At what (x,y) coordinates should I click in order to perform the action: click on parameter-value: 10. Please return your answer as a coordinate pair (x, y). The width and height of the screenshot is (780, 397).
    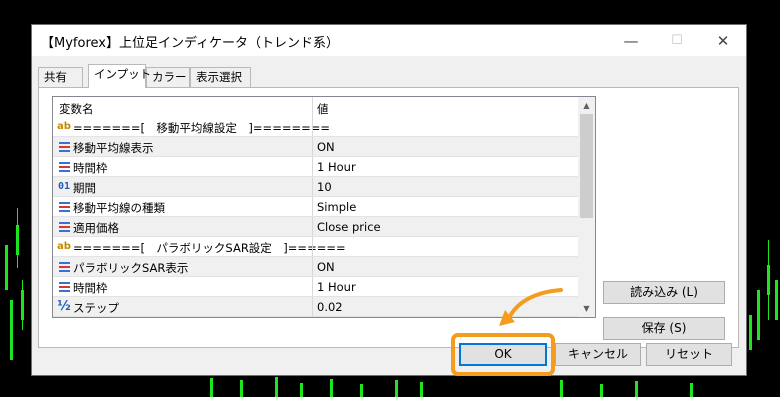
    Looking at the image, I should click on (324, 187).